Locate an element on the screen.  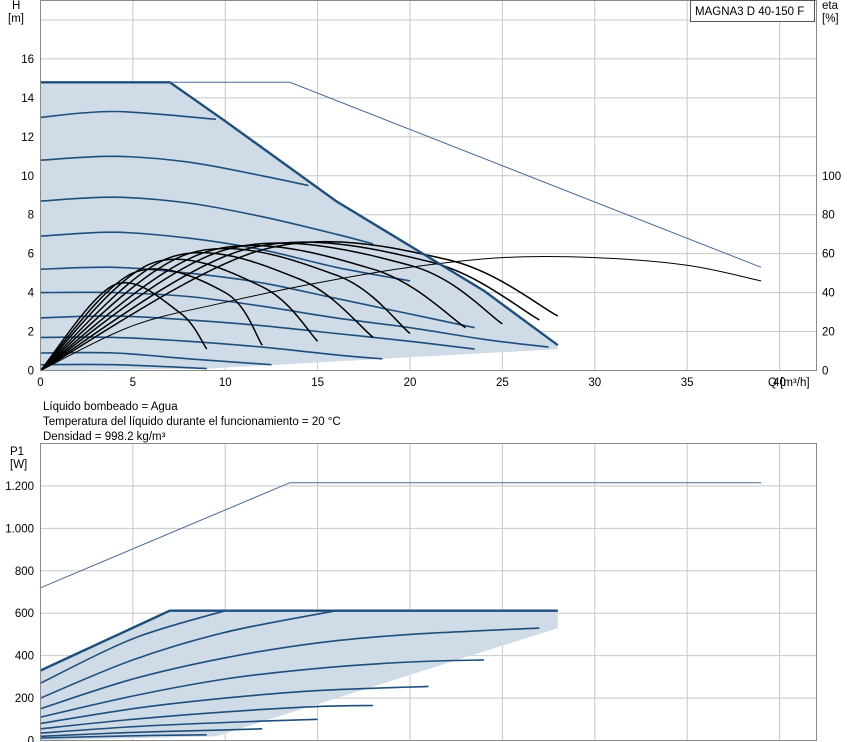
top-y-axis-label-line2: [m] is located at coordinates (16, 19).